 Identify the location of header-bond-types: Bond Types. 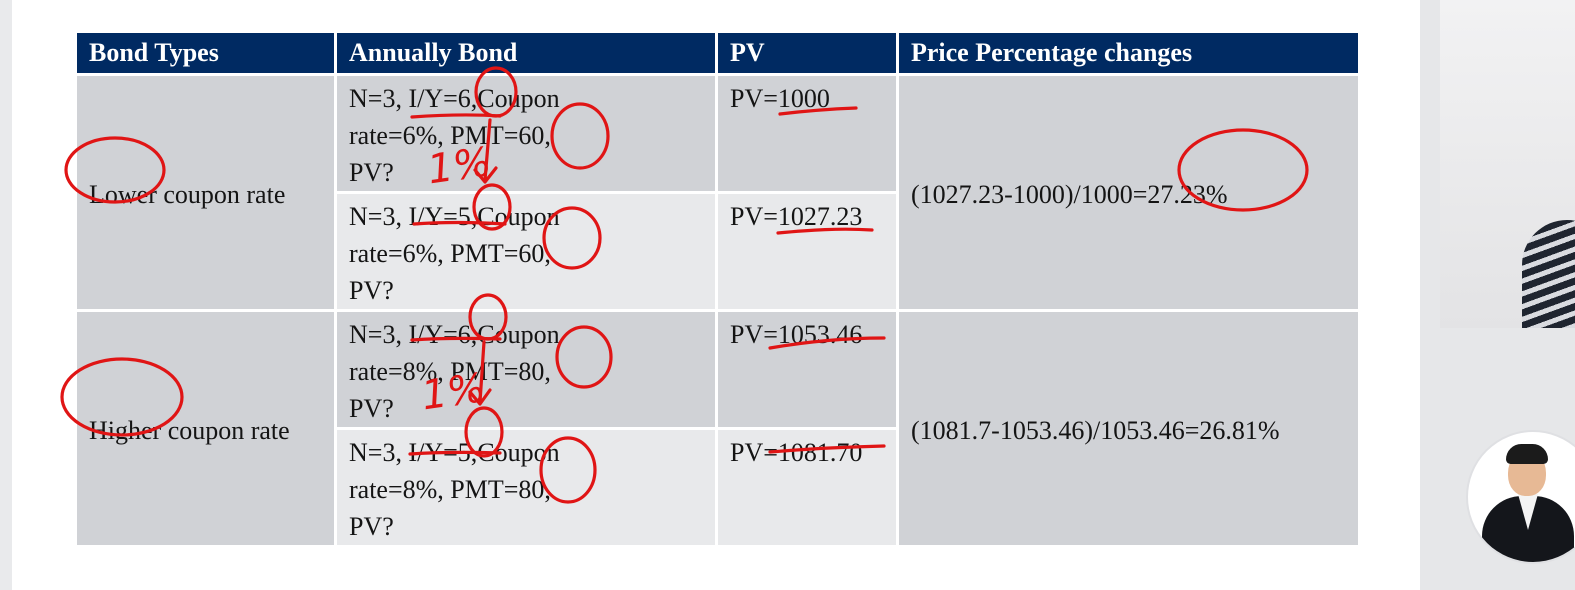
(205, 54).